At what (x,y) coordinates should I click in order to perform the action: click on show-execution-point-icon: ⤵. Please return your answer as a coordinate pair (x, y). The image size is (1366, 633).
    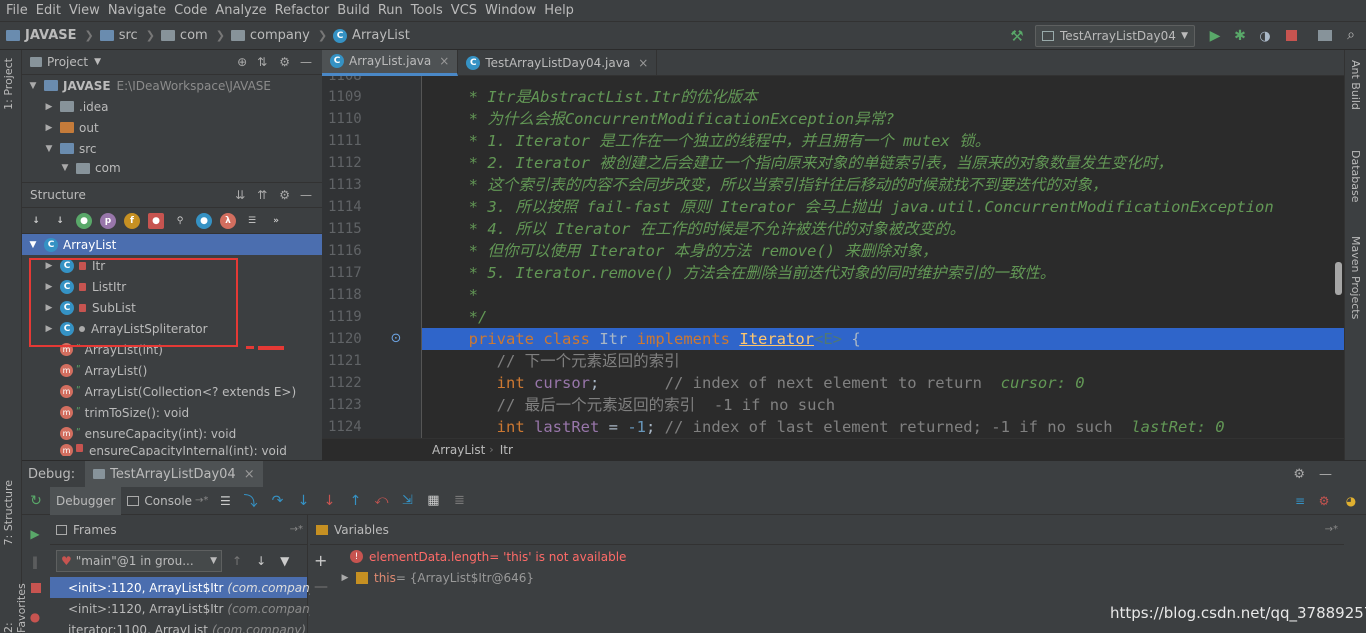
    Looking at the image, I should click on (250, 501).